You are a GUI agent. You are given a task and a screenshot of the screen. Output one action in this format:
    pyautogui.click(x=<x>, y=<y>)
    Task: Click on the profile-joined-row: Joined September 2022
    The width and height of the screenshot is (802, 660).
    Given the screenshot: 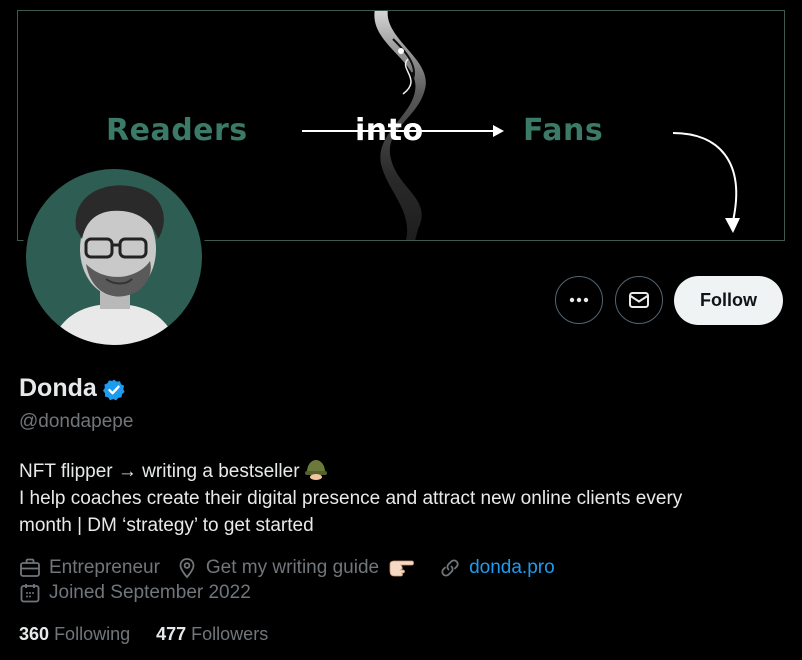 What is the action you would take?
    pyautogui.click(x=143, y=593)
    